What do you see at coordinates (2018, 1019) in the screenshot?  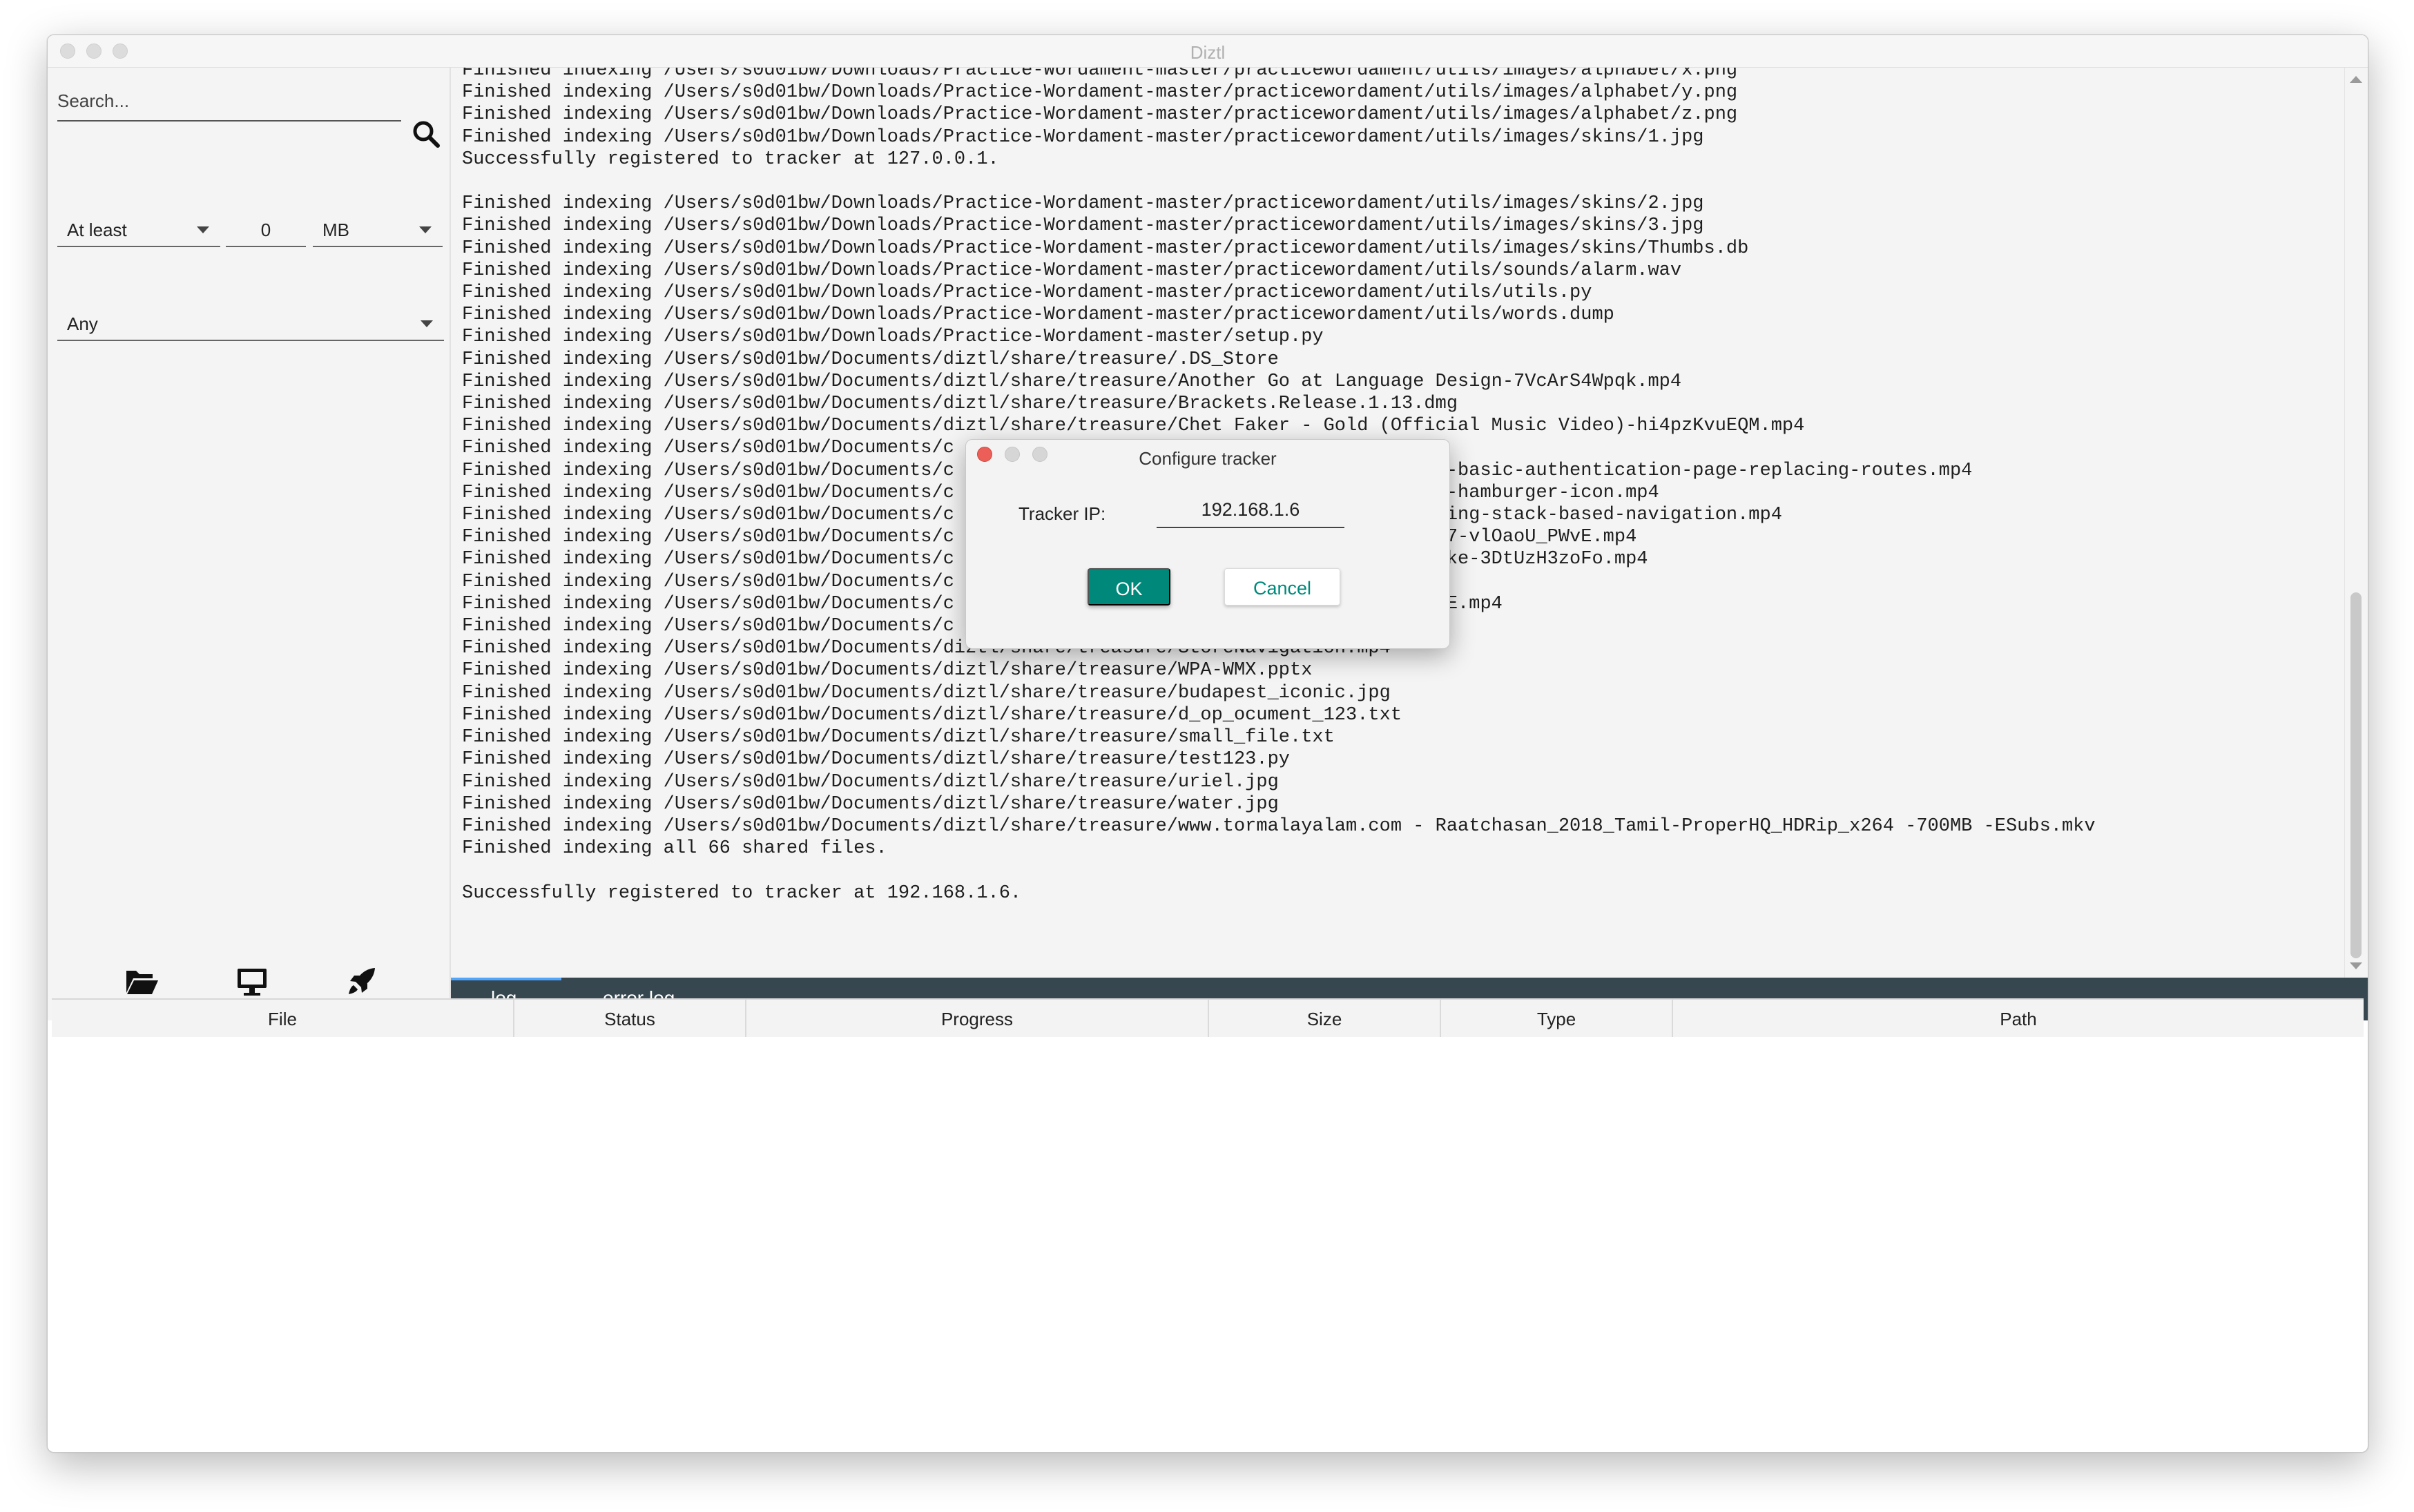 I see `column-header-path: Path` at bounding box center [2018, 1019].